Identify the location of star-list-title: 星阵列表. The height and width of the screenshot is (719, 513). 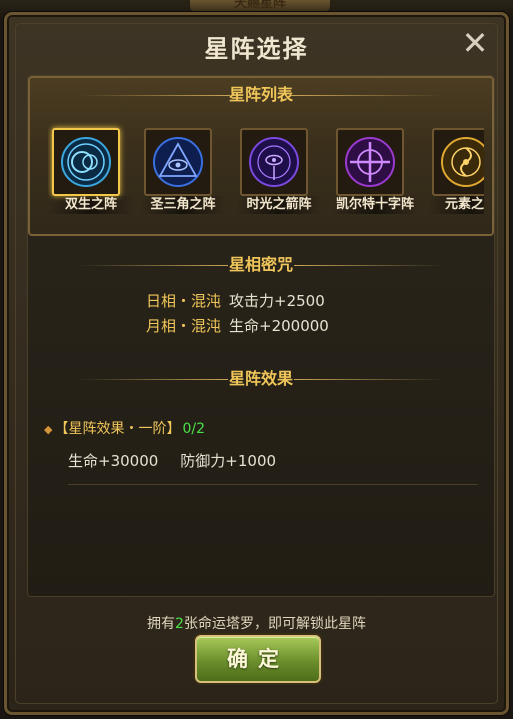
(260, 94).